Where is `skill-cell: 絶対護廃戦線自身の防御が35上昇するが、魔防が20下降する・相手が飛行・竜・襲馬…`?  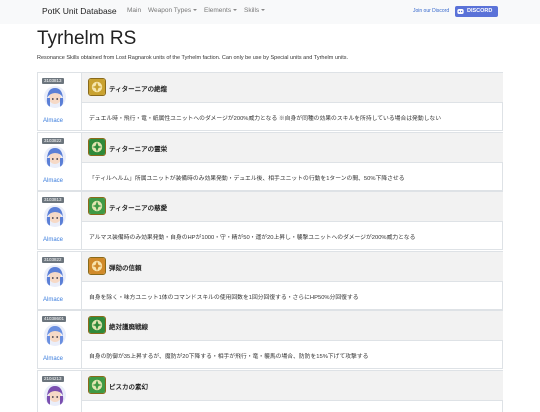 skill-cell: 絶対護廃戦線自身の防御が35上昇するが、魔防が20下降する・相手が飛行・竜・襲馬… is located at coordinates (292, 339).